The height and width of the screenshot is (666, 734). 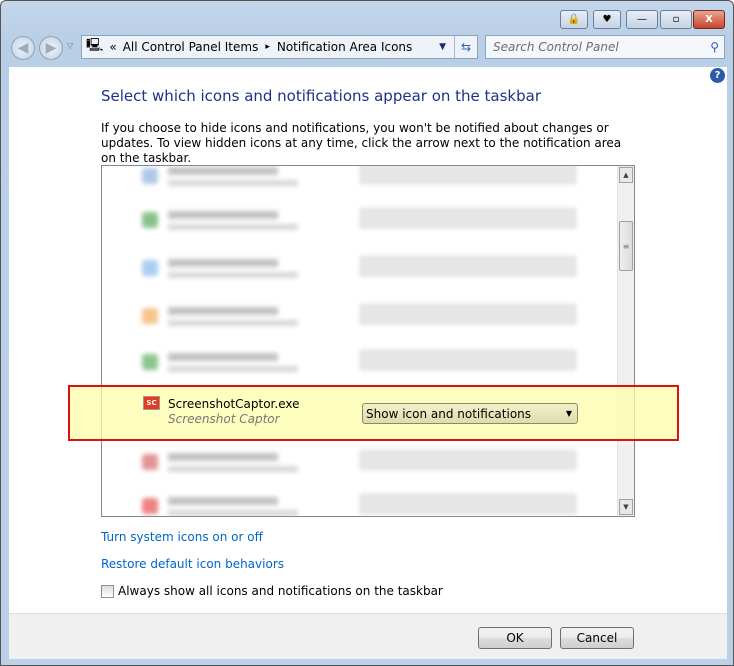 I want to click on breadcrumb-all-control-panel-items: All Control Panel Items, so click(x=191, y=47).